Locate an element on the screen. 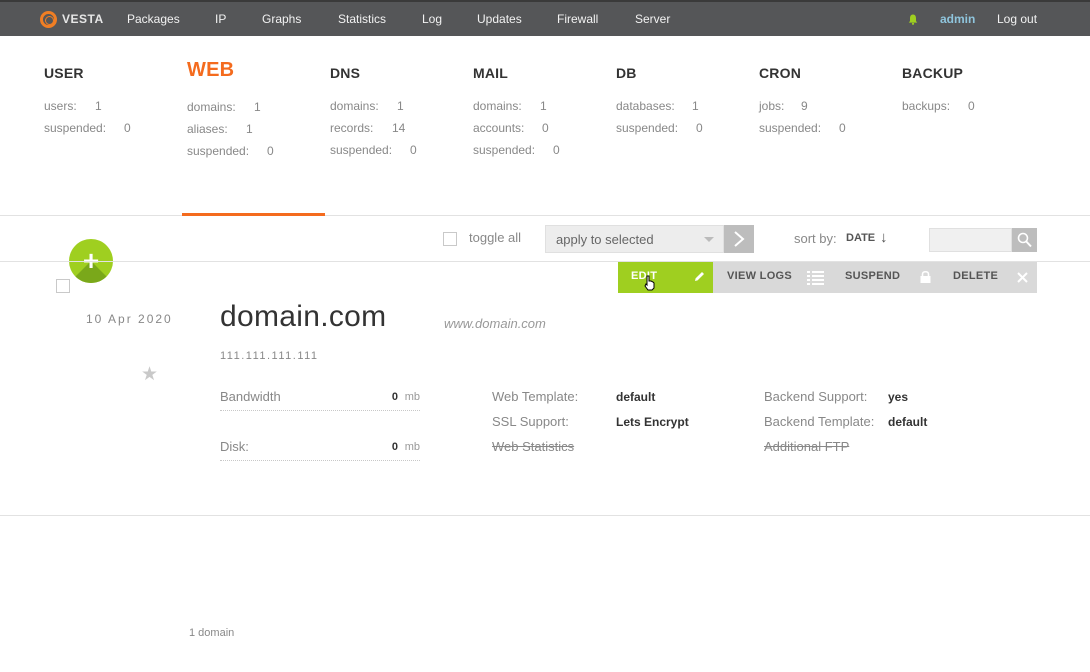 Image resolution: width=1090 pixels, height=672 pixels. view-logs-button: VIEW LOGS is located at coordinates (772, 277).